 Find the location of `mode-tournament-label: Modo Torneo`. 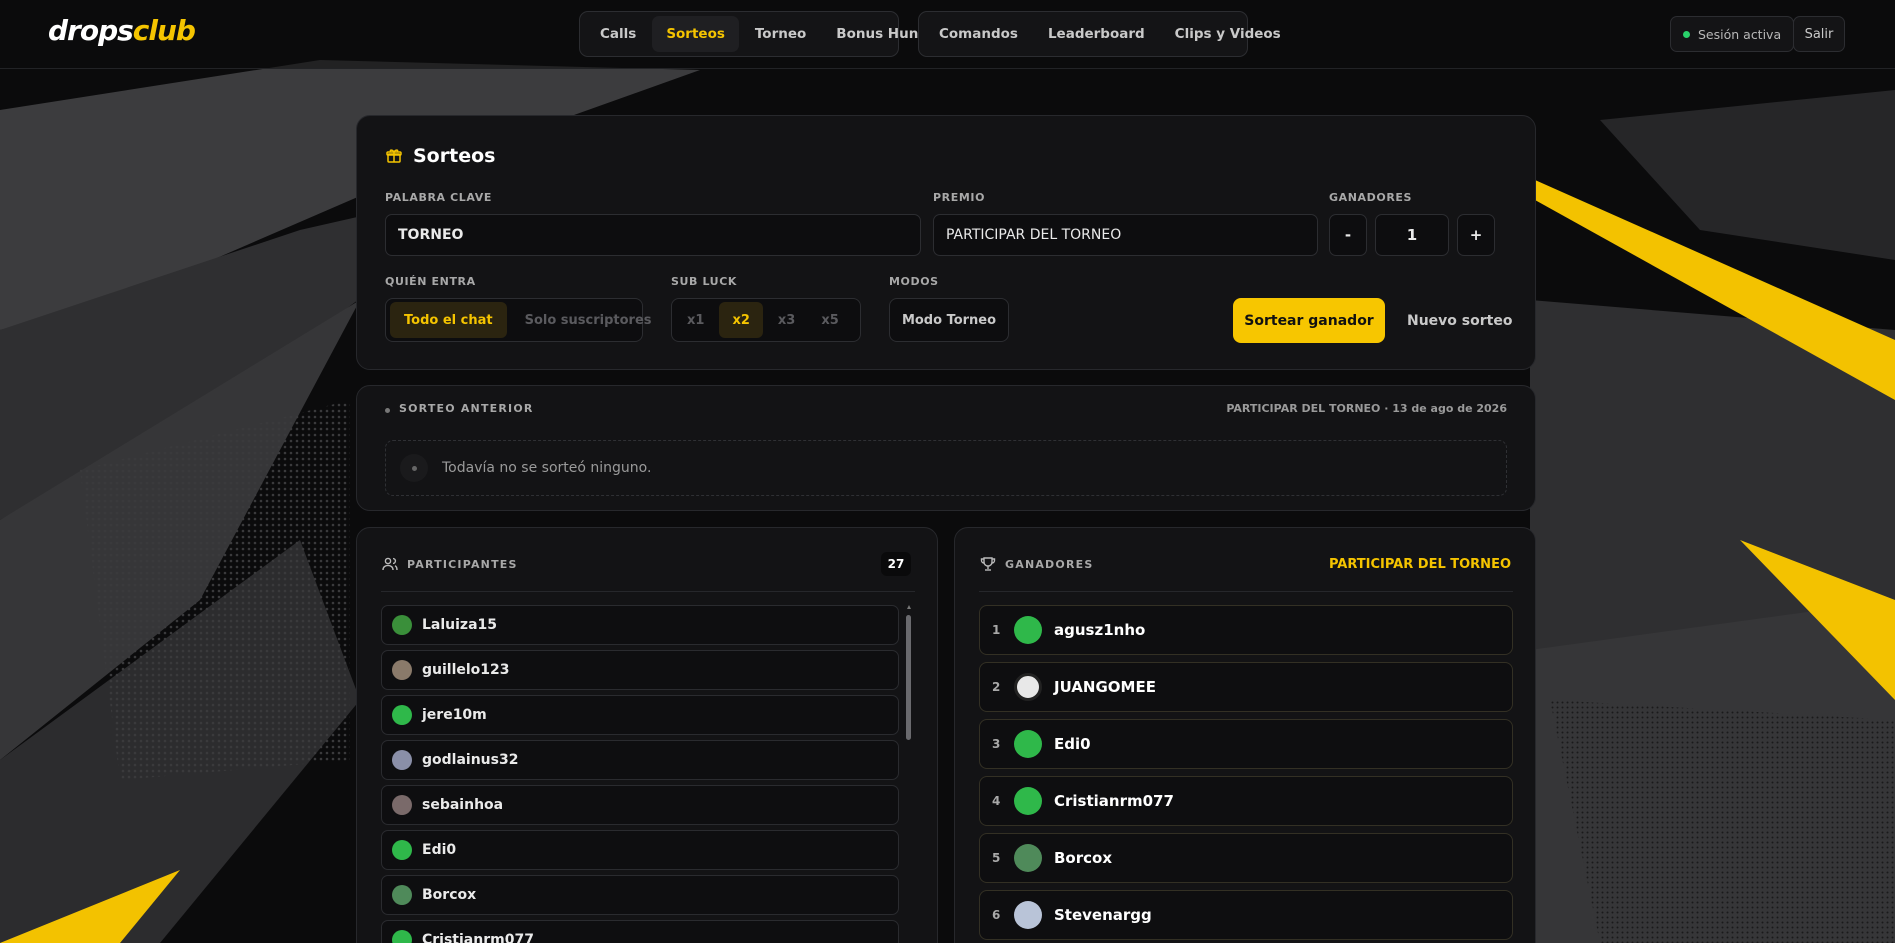

mode-tournament-label: Modo Torneo is located at coordinates (949, 320).